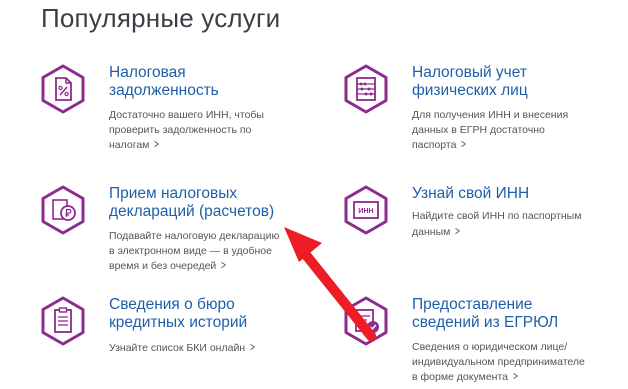  I want to click on inn-card-icon: ИНН, so click(366, 210).